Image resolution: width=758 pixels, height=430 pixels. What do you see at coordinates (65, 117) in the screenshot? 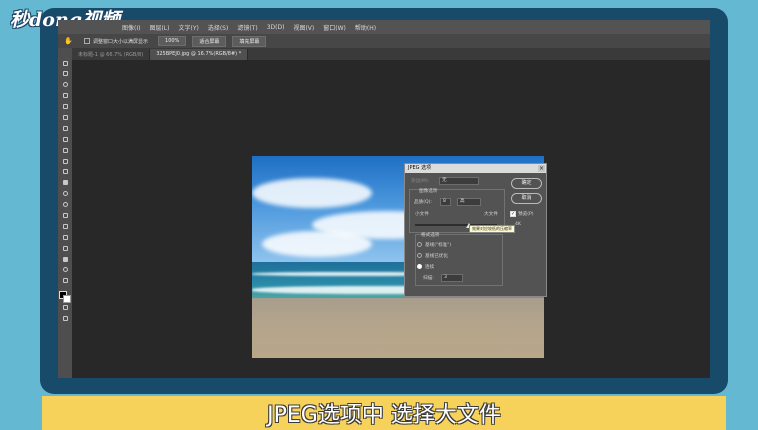
I see `eyedropper-tool-icon` at bounding box center [65, 117].